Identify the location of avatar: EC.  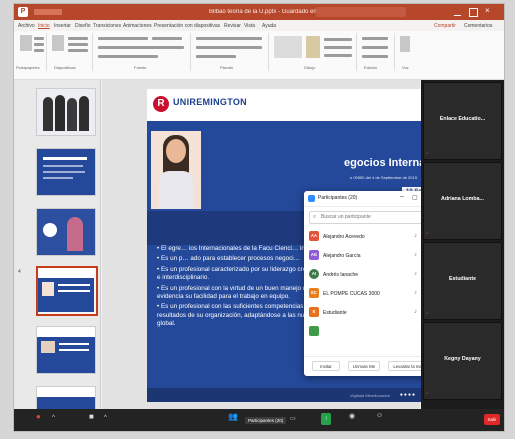
(314, 293).